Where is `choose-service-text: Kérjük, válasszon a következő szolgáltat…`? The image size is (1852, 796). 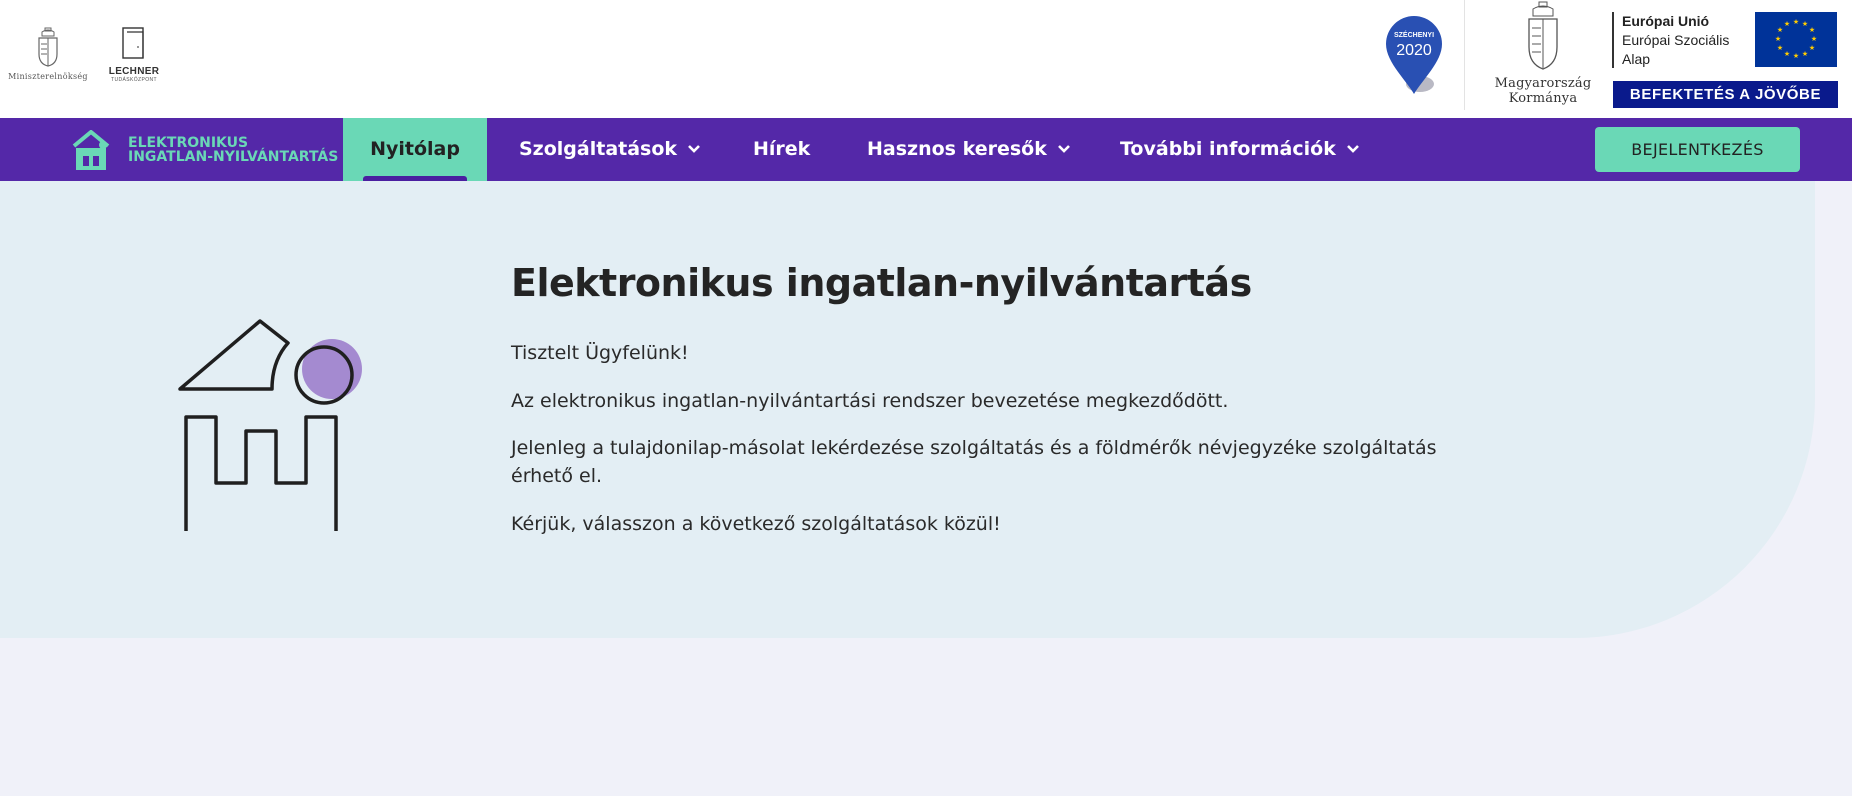
choose-service-text: Kérjük, válasszon a következő szolgáltat… is located at coordinates (756, 524).